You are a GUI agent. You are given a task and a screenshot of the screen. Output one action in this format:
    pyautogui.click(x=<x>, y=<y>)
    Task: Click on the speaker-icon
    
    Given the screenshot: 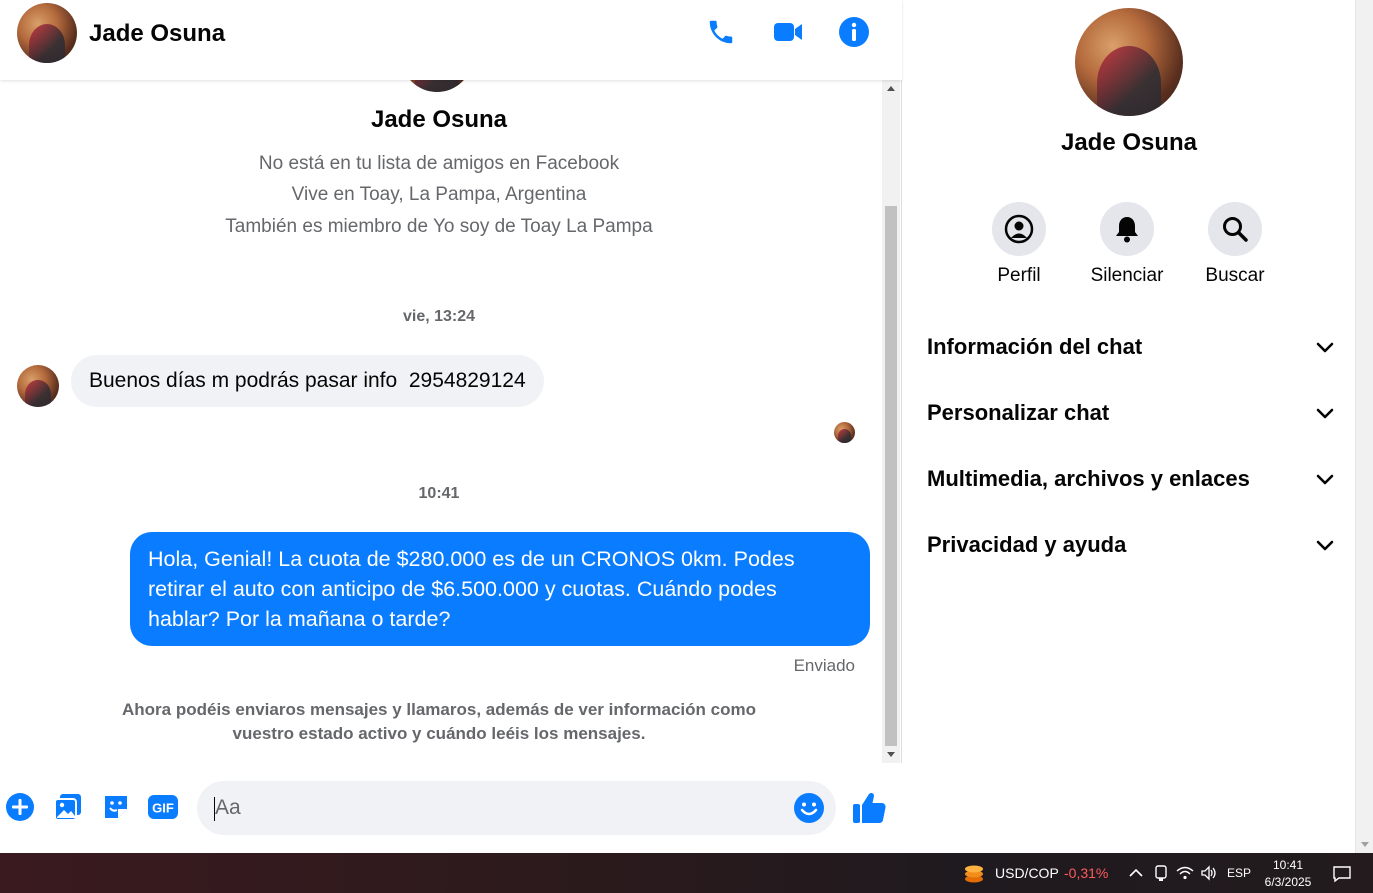 What is the action you would take?
    pyautogui.click(x=1208, y=873)
    